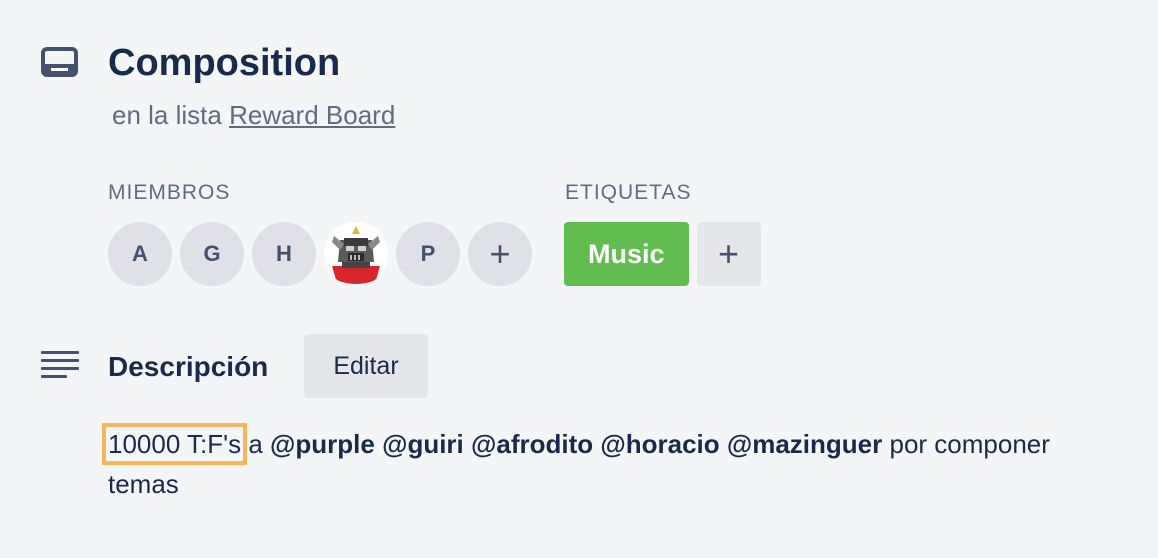 This screenshot has height=558, width=1158. What do you see at coordinates (628, 192) in the screenshot?
I see `labels-heading: ETIQUETAS` at bounding box center [628, 192].